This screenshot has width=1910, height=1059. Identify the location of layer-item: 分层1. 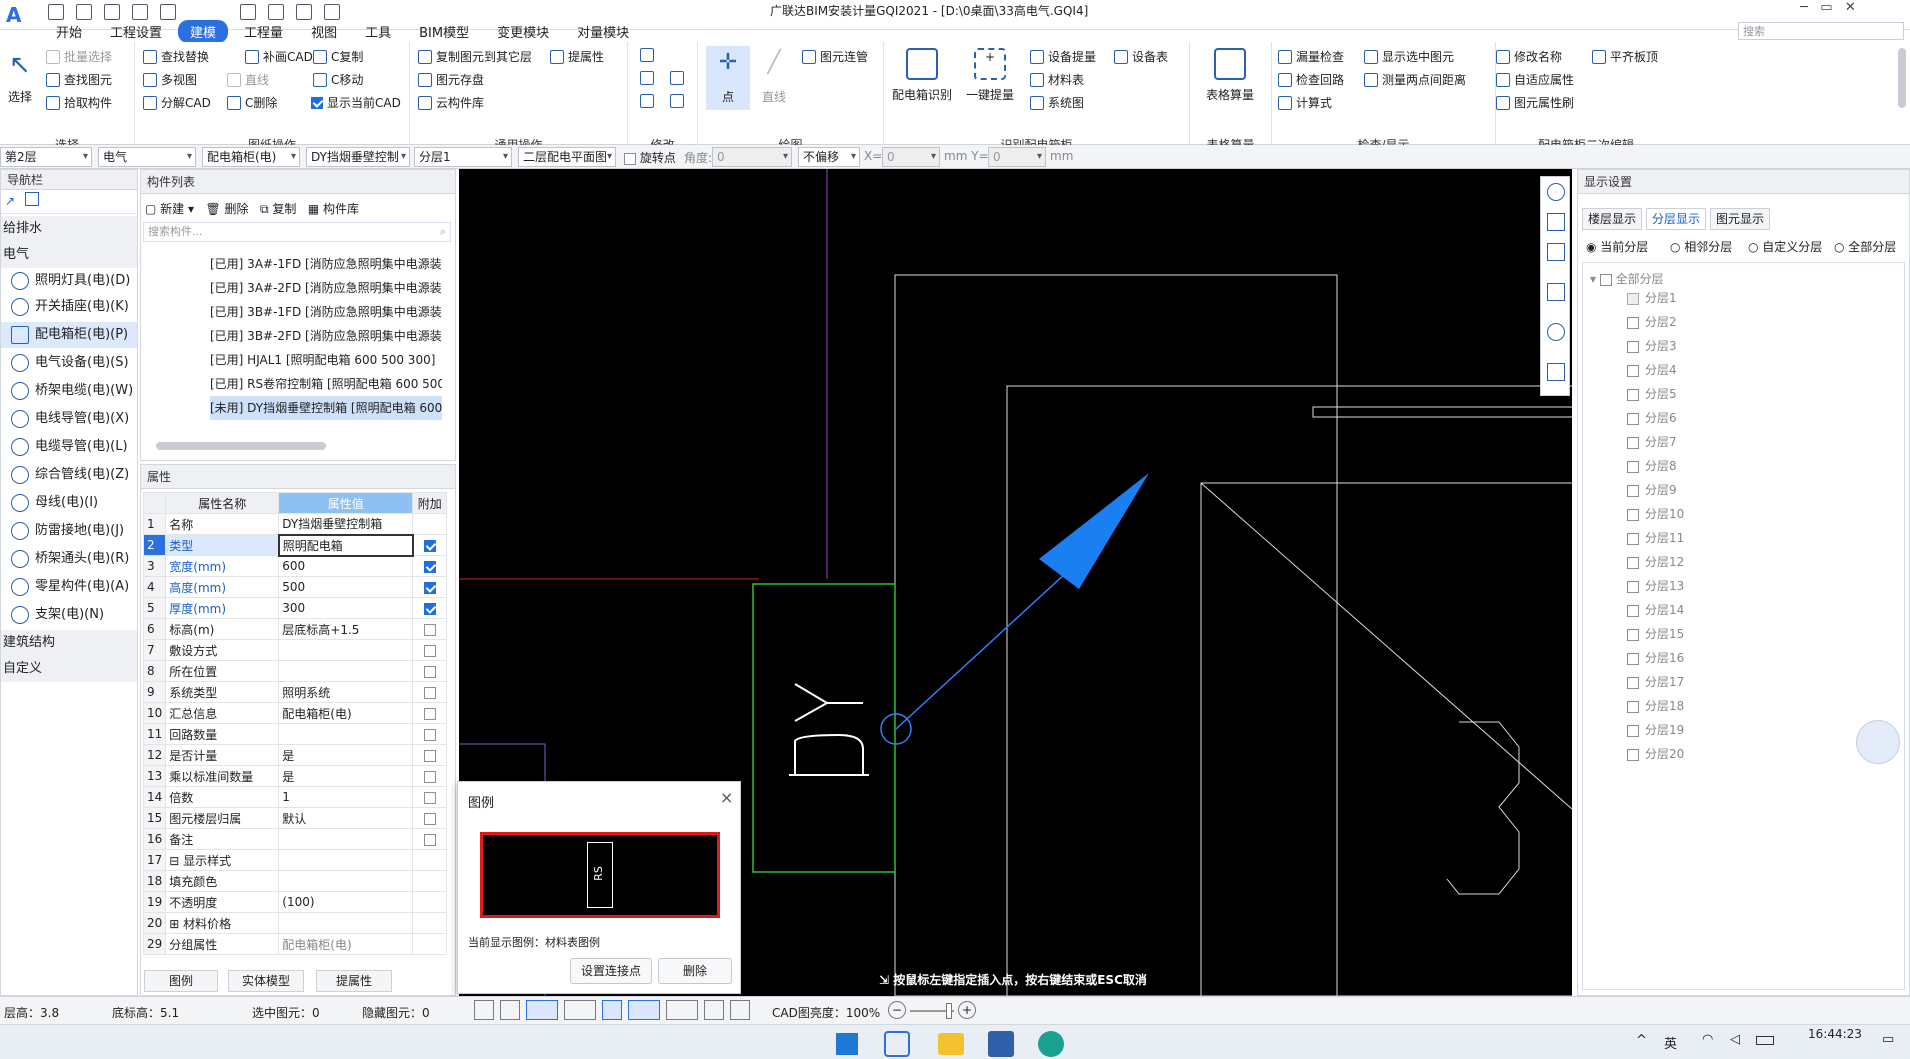
(1652, 298).